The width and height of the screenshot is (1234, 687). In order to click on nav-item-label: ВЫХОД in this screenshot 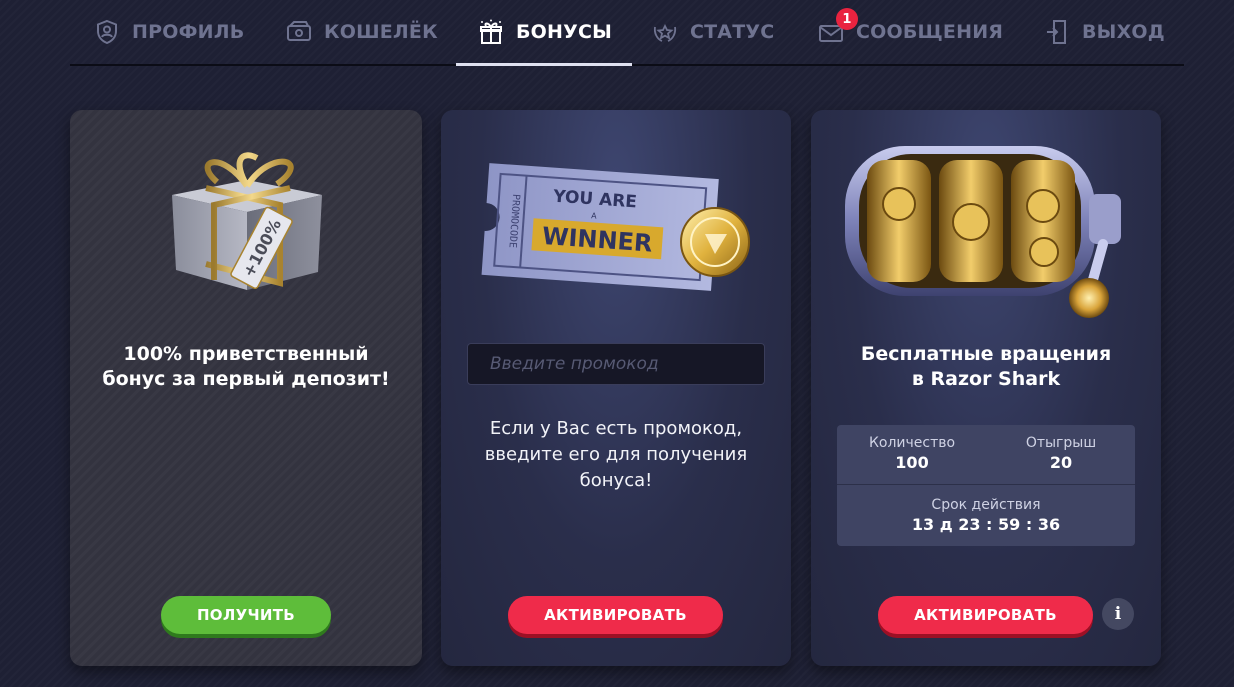, I will do `click(1123, 32)`.